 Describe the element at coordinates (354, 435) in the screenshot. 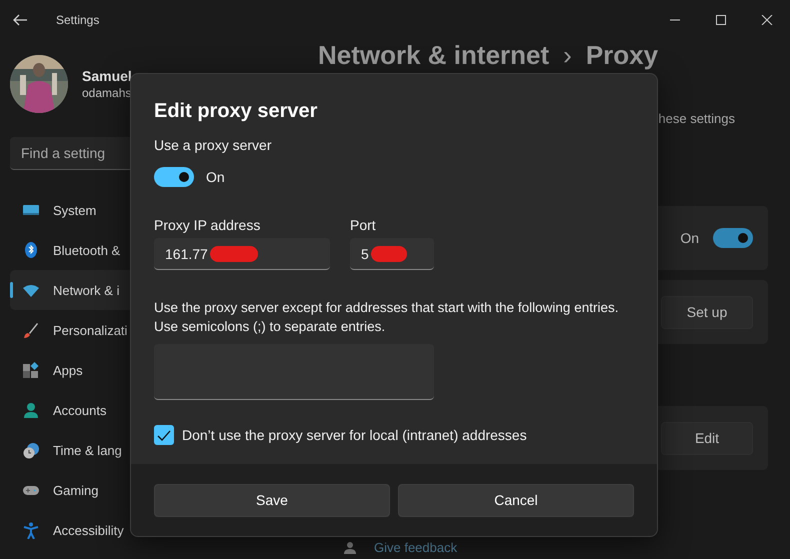

I see `checkbox-label: Don’t use the proxy server for local (intranet) addresses` at that location.